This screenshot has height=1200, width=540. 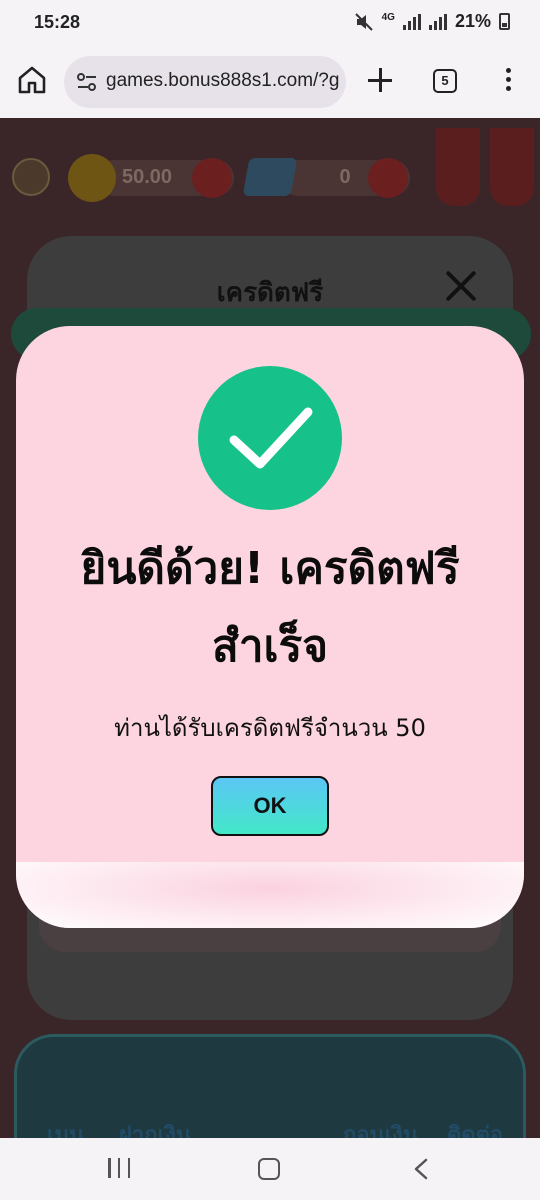 What do you see at coordinates (270, 293) in the screenshot?
I see `modal-title: เครดิตฟรี` at bounding box center [270, 293].